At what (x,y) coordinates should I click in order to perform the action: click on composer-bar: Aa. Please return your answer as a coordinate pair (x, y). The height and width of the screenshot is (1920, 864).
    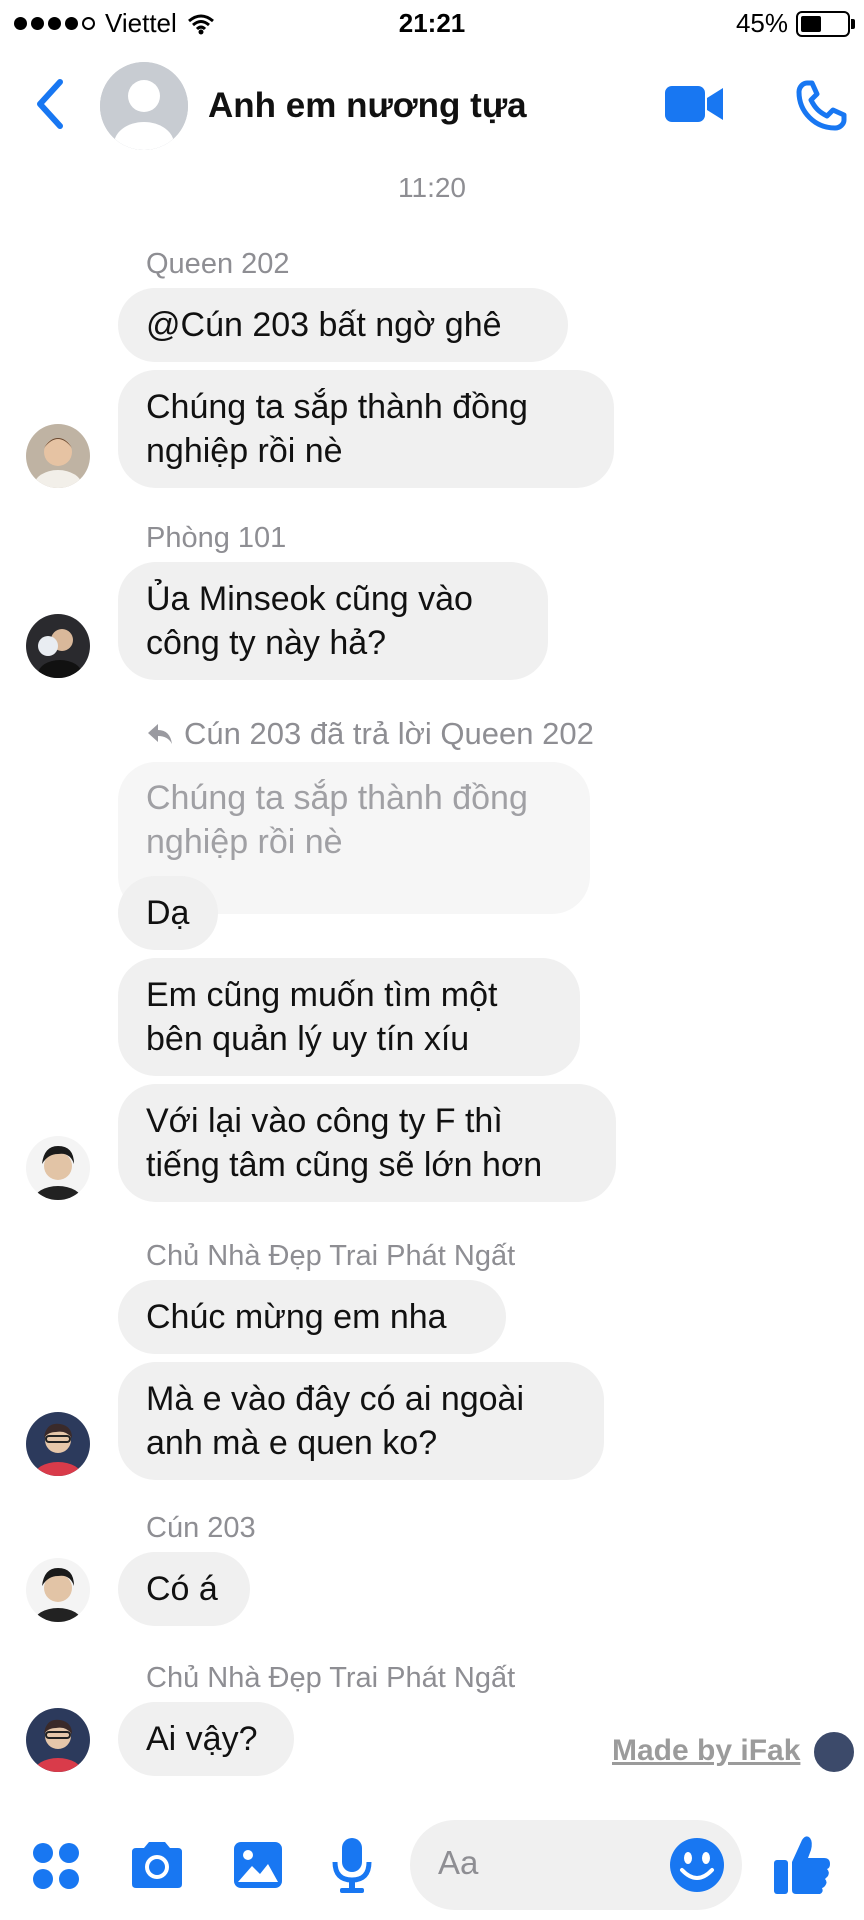
    Looking at the image, I should click on (432, 1870).